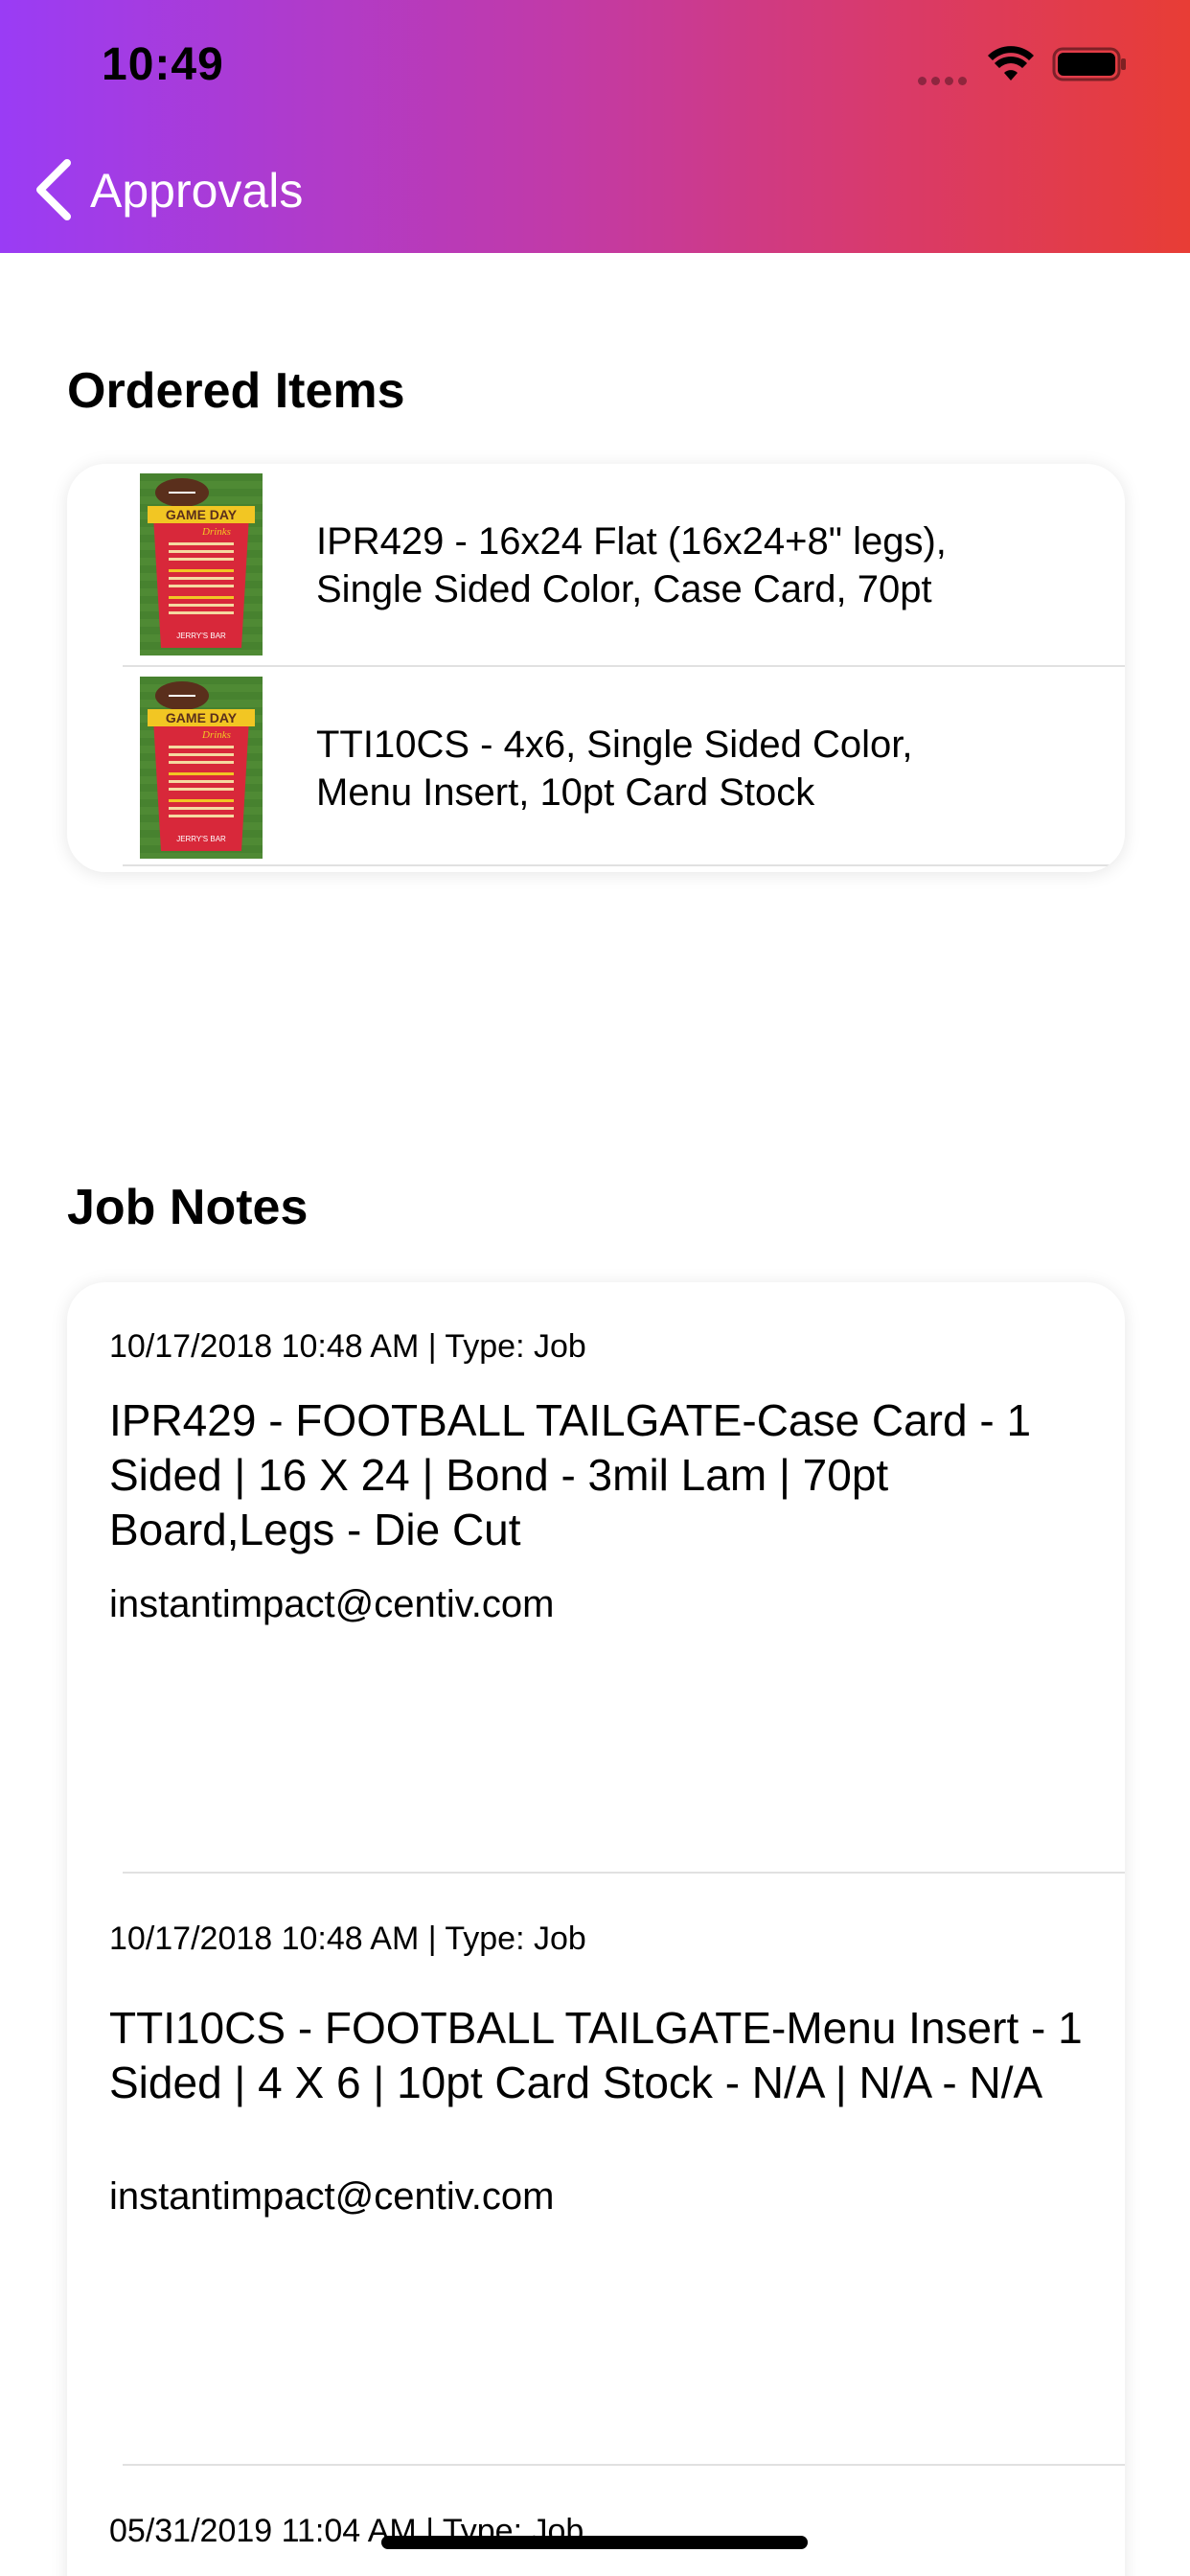 This screenshot has height=2576, width=1190. I want to click on battery-icon, so click(1089, 64).